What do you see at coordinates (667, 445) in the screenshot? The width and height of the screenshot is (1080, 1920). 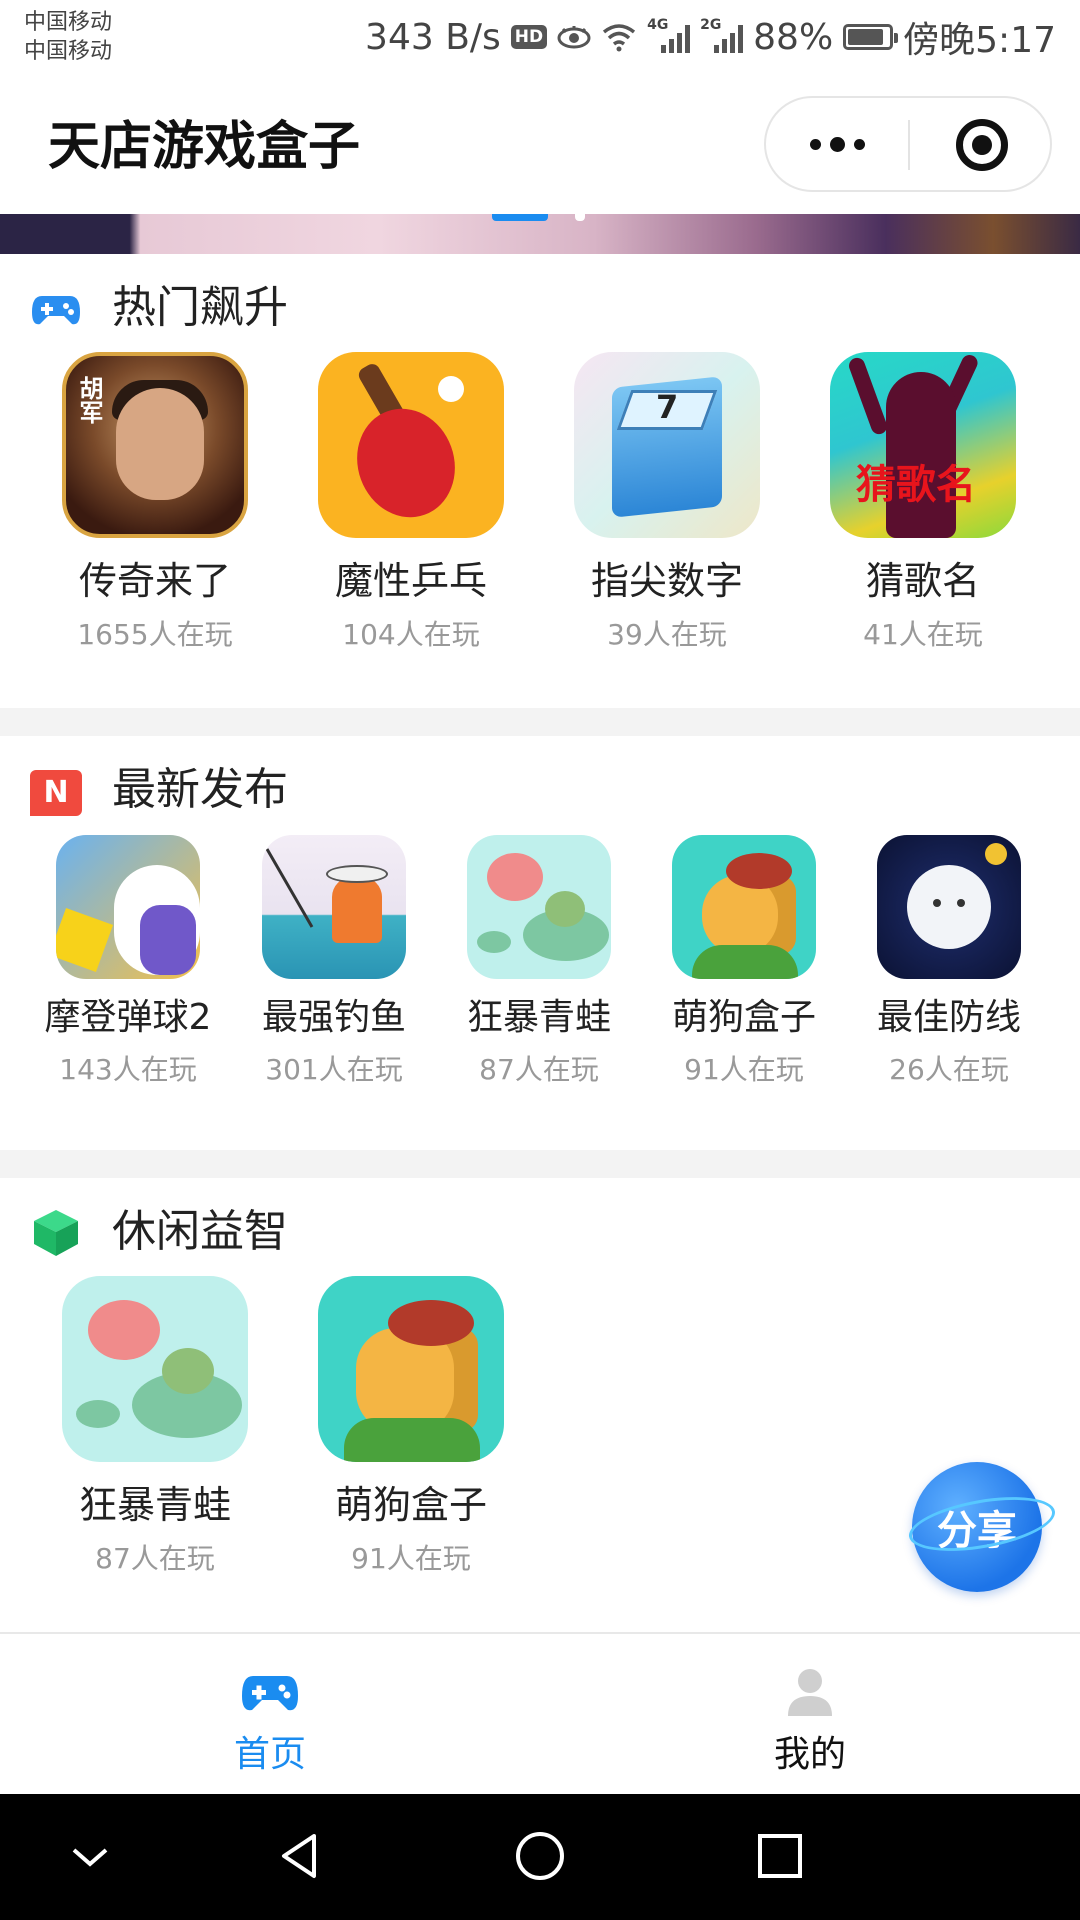 I see `game-icon: 7` at bounding box center [667, 445].